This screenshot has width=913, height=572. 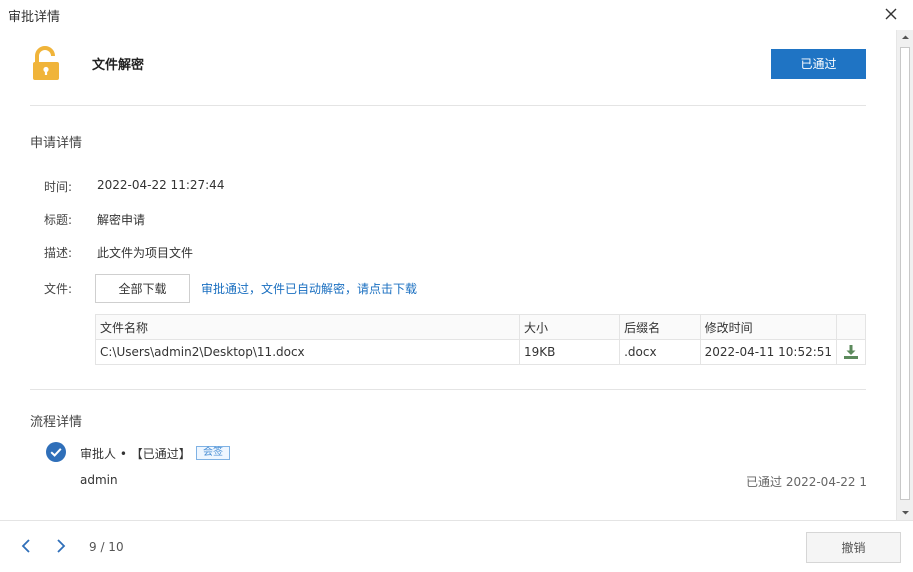 What do you see at coordinates (135, 454) in the screenshot?
I see `approver-status: 审批人 • 【已通过】` at bounding box center [135, 454].